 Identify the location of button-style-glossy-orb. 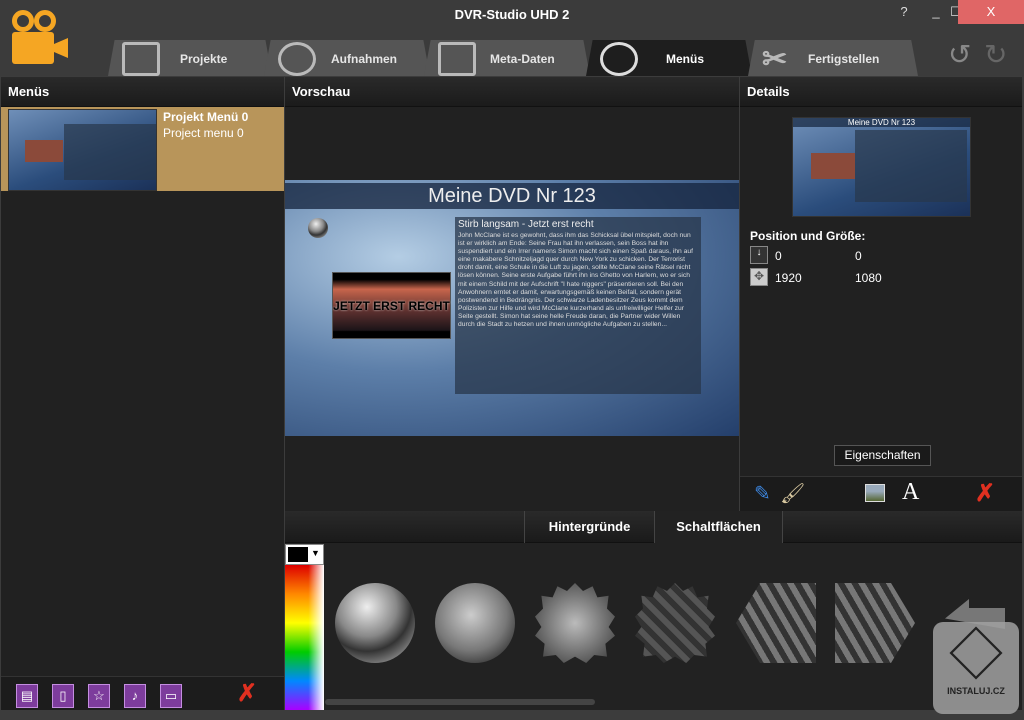
(375, 623).